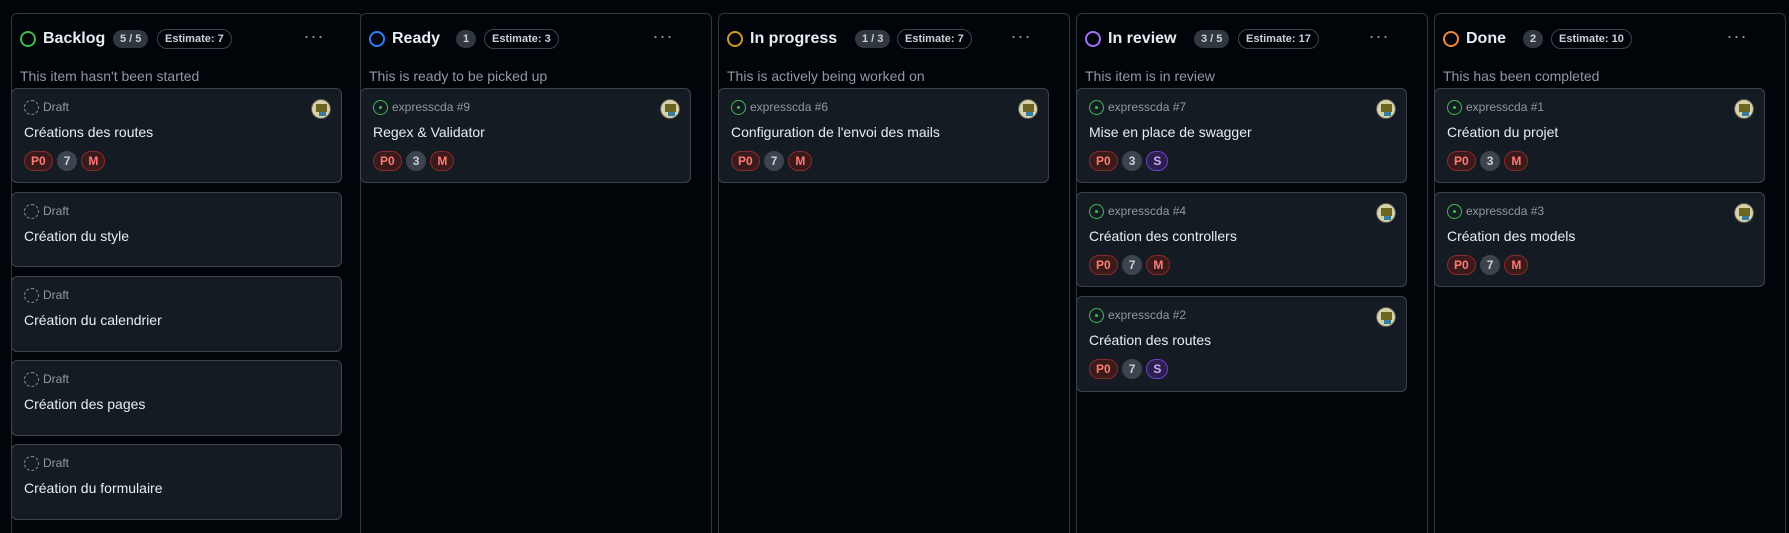  I want to click on estimate-badge: Estimate: 3, so click(521, 39).